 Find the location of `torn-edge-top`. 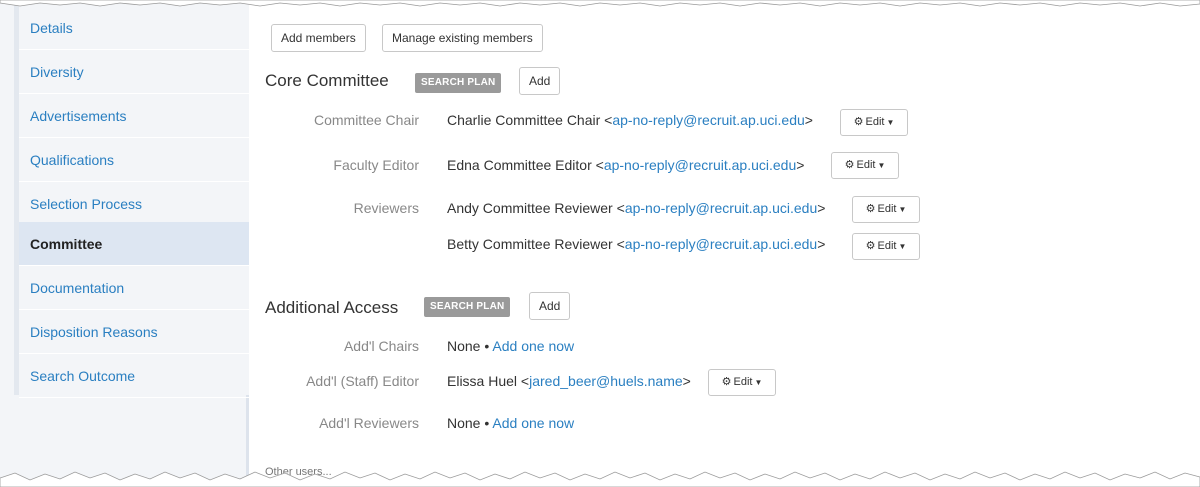

torn-edge-top is located at coordinates (600, 3).